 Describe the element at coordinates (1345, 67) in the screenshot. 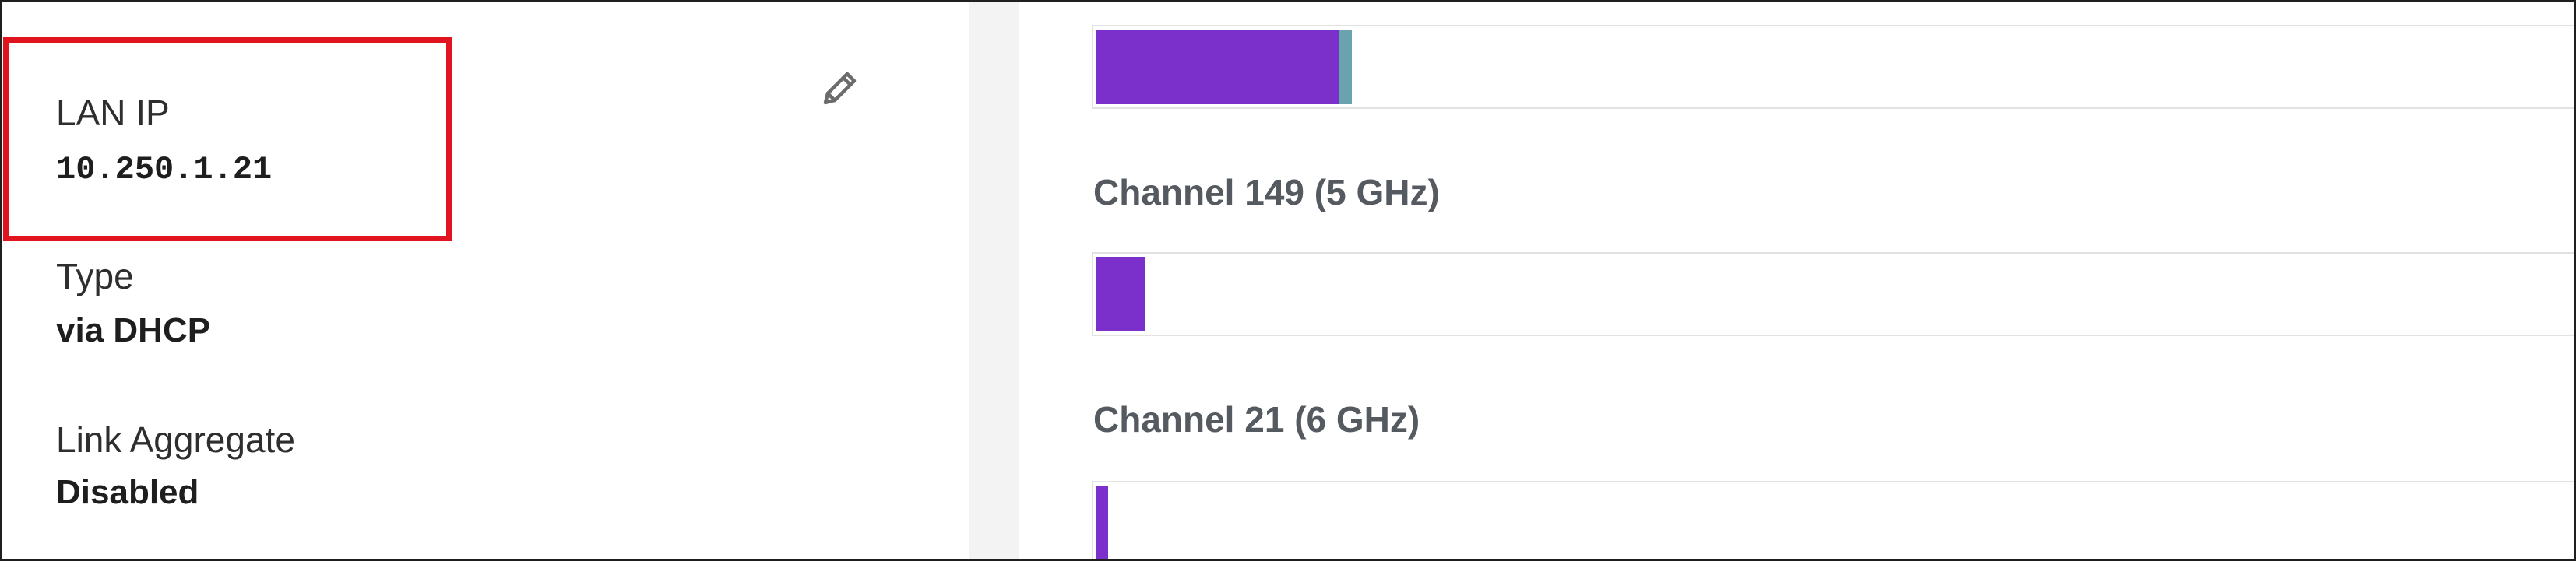

I see `channel-usage-fill-secondary` at that location.